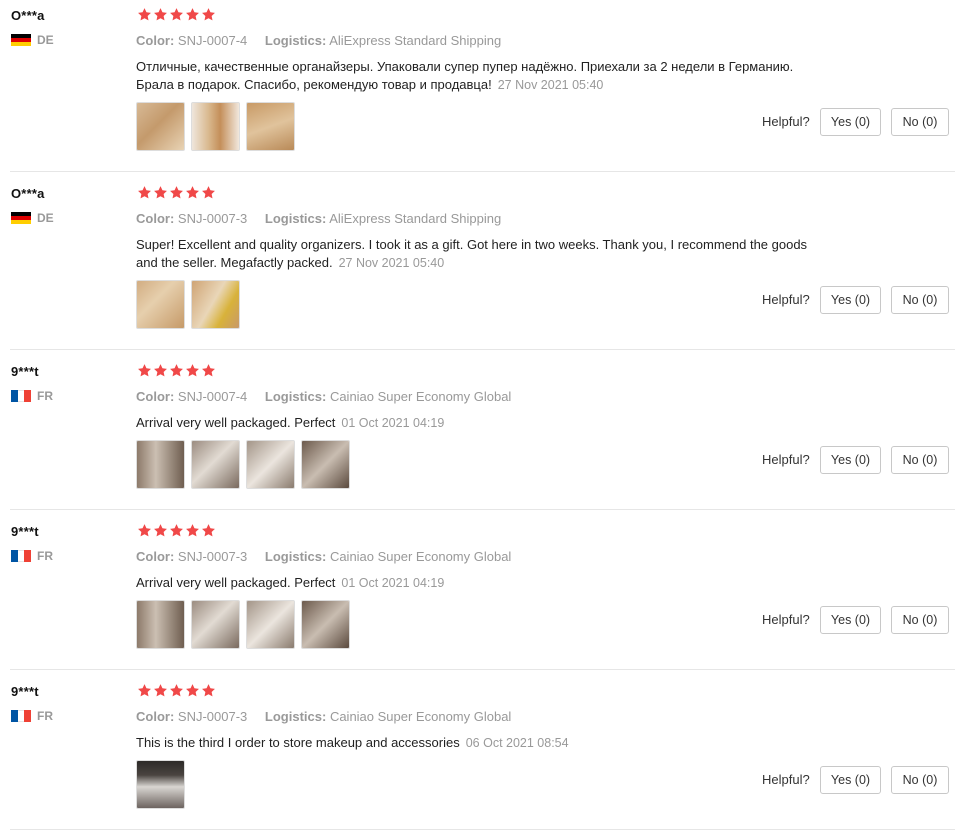  What do you see at coordinates (420, 716) in the screenshot?
I see `logistics-value: Cainiao Super Economy Global` at bounding box center [420, 716].